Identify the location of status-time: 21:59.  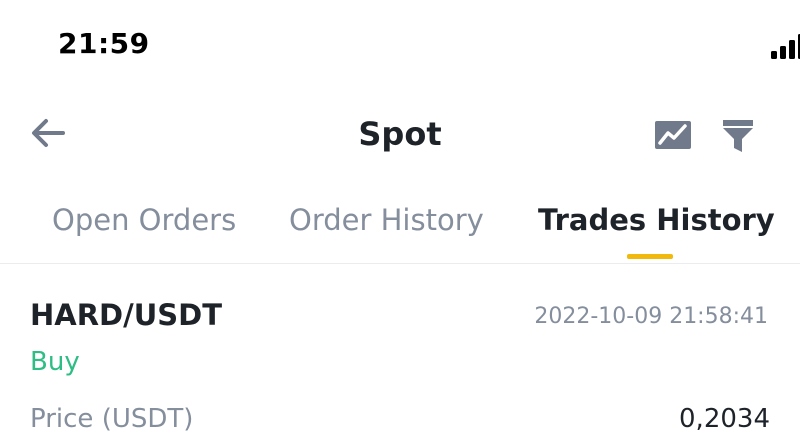
(104, 43).